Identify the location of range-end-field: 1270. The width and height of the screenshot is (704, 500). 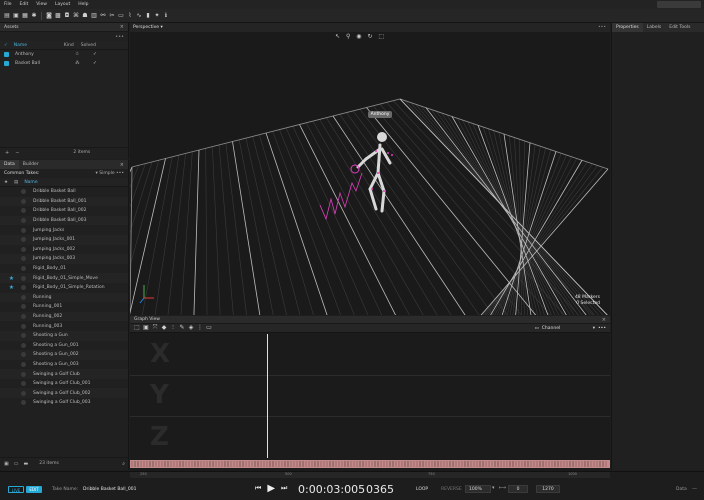
(548, 489).